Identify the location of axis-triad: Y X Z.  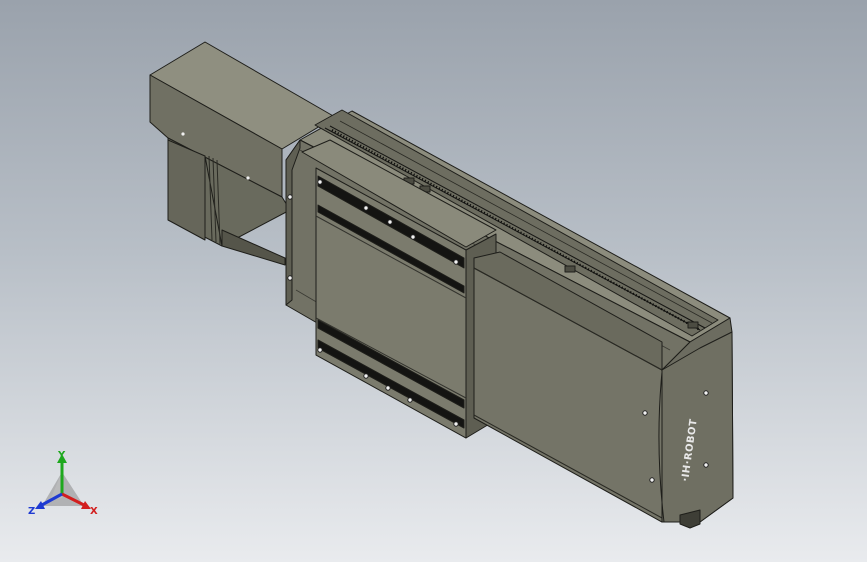
(66, 484).